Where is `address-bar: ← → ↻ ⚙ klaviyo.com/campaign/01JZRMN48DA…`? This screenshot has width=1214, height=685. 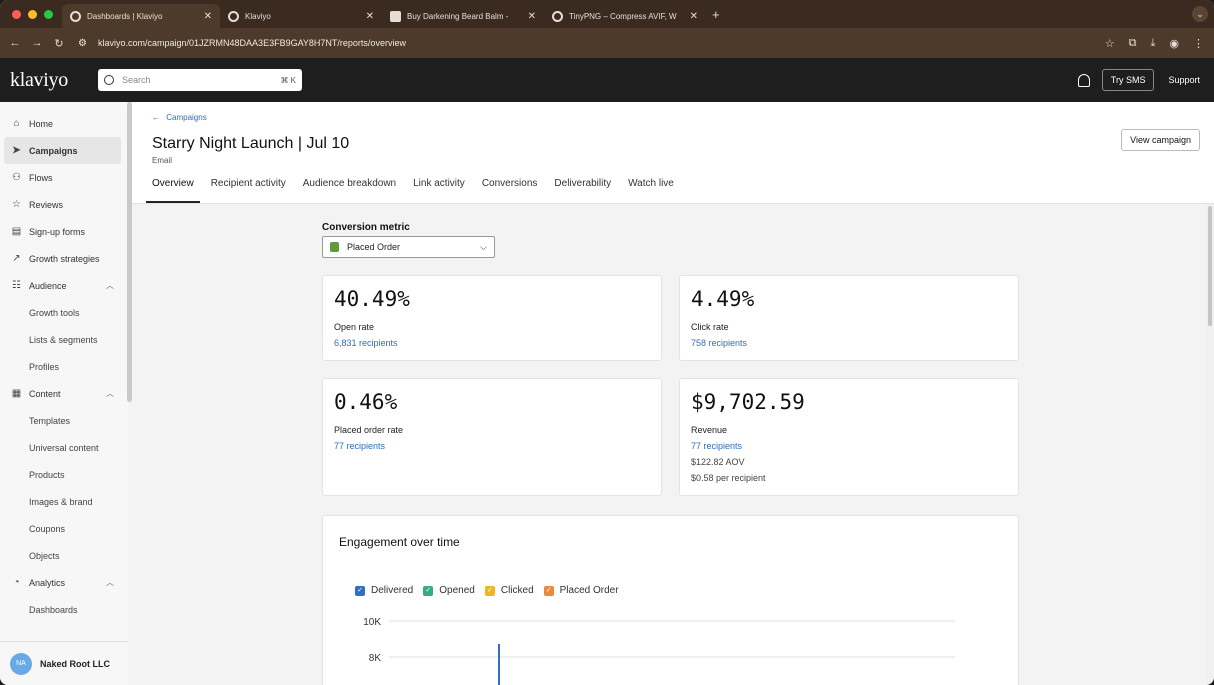
address-bar: ← → ↻ ⚙ klaviyo.com/campaign/01JZRMN48DA… is located at coordinates (607, 43).